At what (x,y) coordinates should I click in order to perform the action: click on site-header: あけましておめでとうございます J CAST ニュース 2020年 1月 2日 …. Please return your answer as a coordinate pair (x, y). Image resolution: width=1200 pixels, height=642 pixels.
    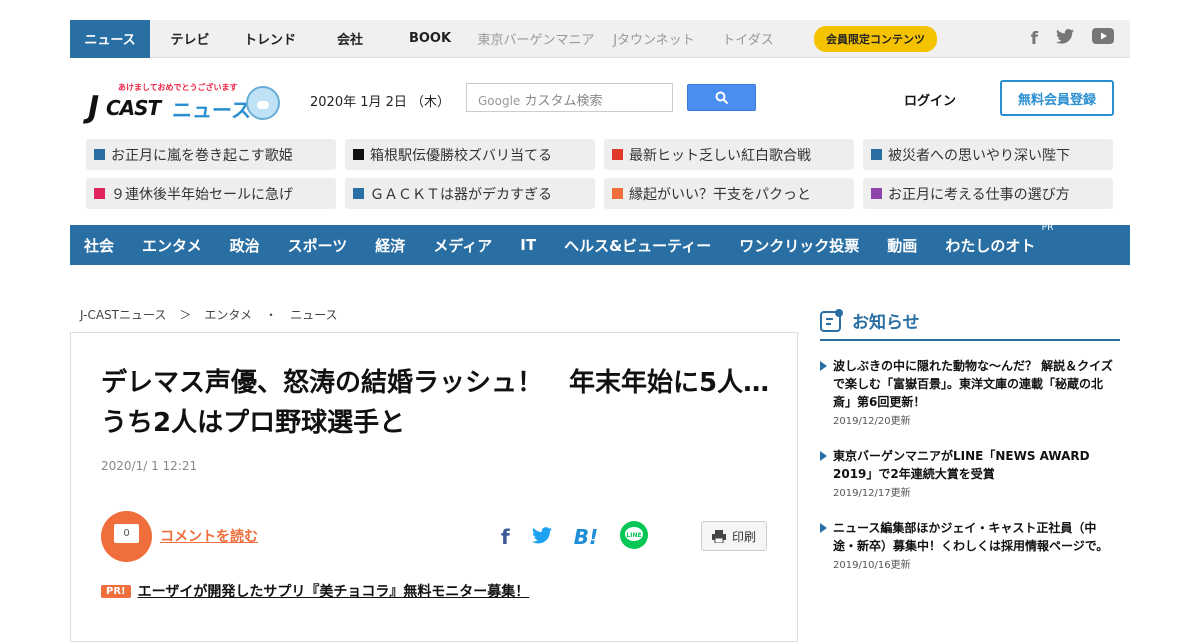
    Looking at the image, I should click on (600, 103).